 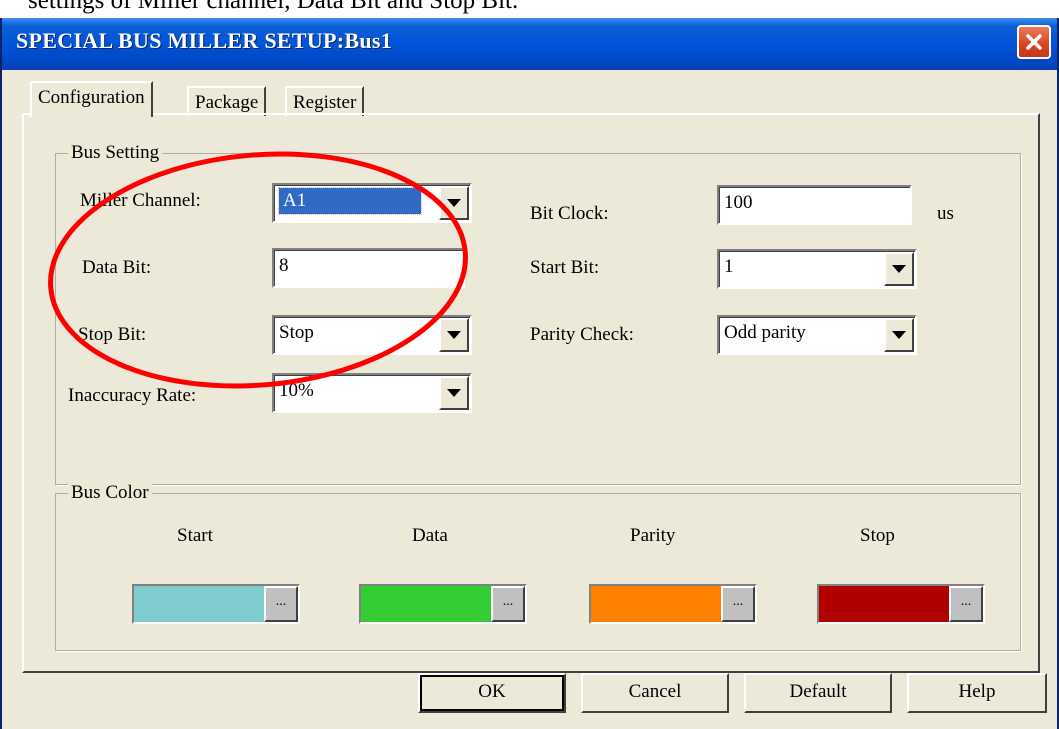 I want to click on title-bar: SPECIAL BUS MILLER SETUP:Bus1, so click(x=529, y=44).